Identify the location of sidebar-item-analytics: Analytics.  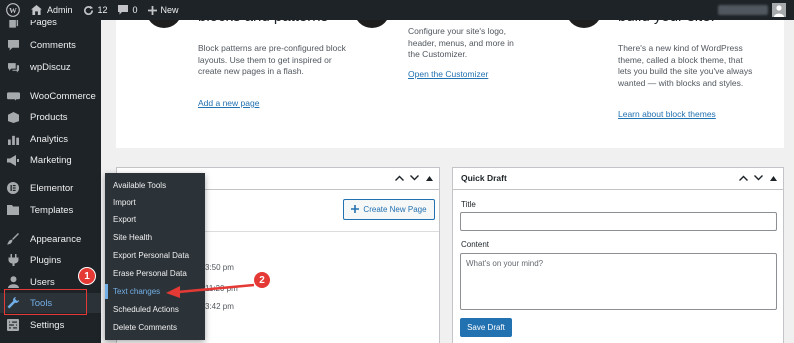
(50, 139).